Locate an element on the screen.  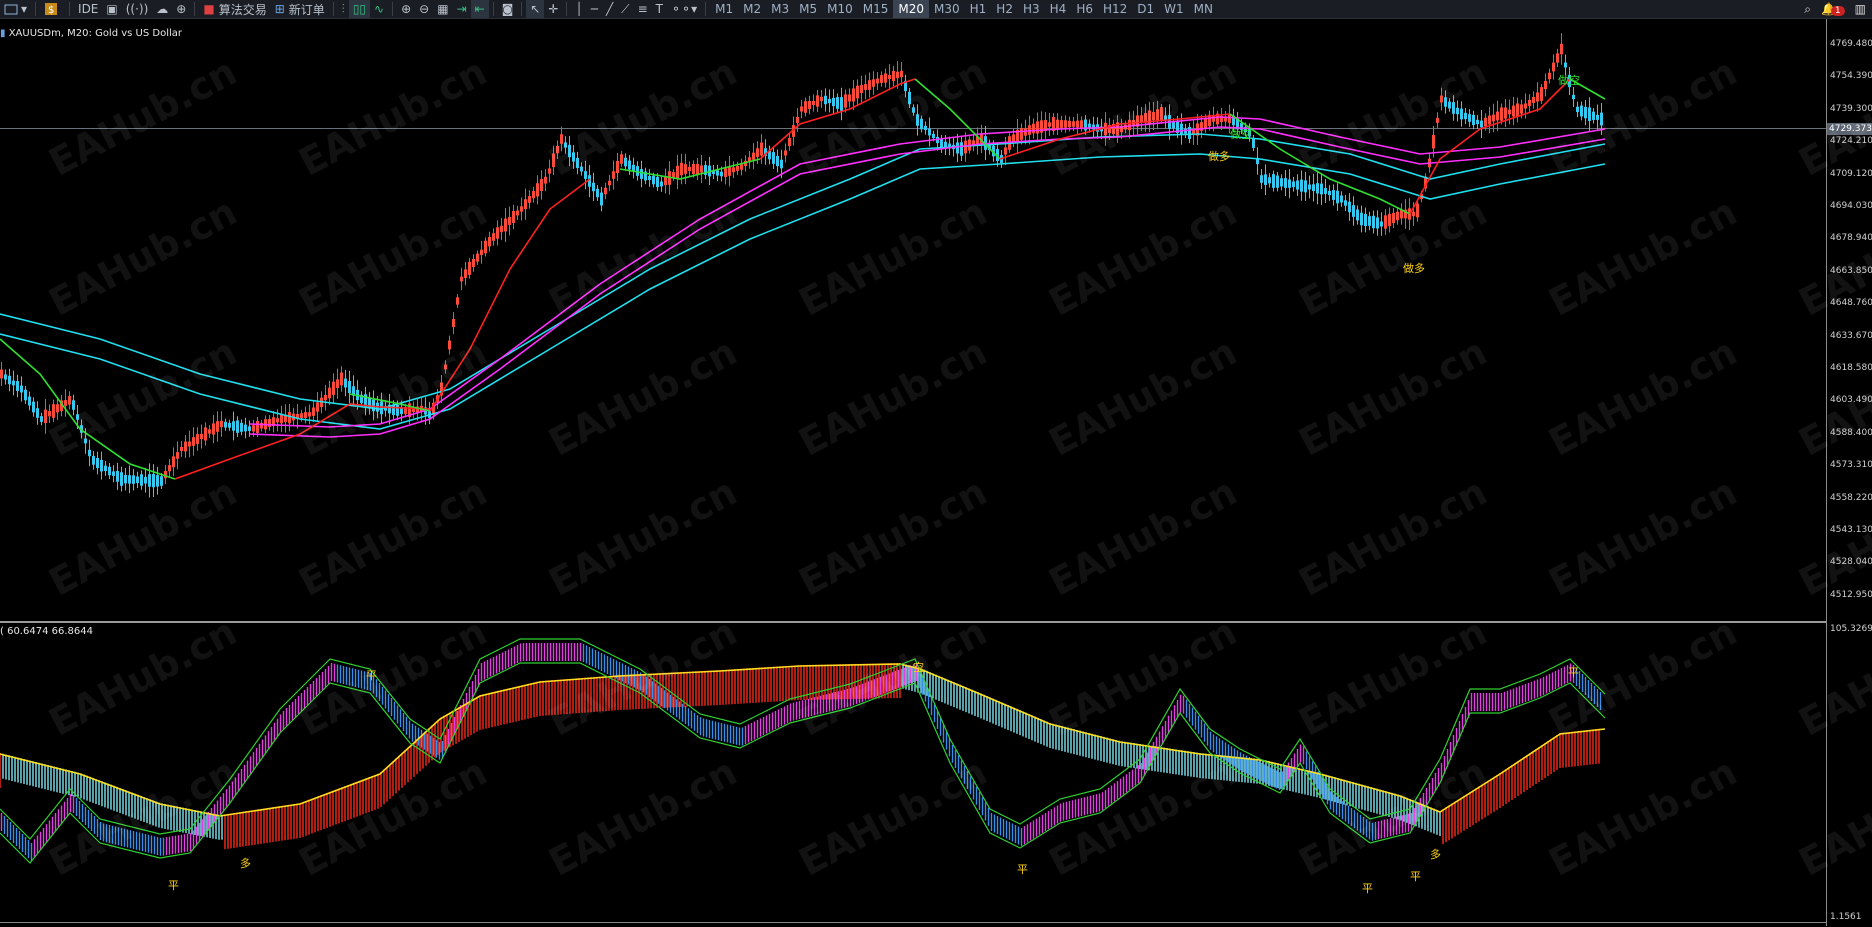
shopping-bag-icon: ▣ is located at coordinates (111, 9).